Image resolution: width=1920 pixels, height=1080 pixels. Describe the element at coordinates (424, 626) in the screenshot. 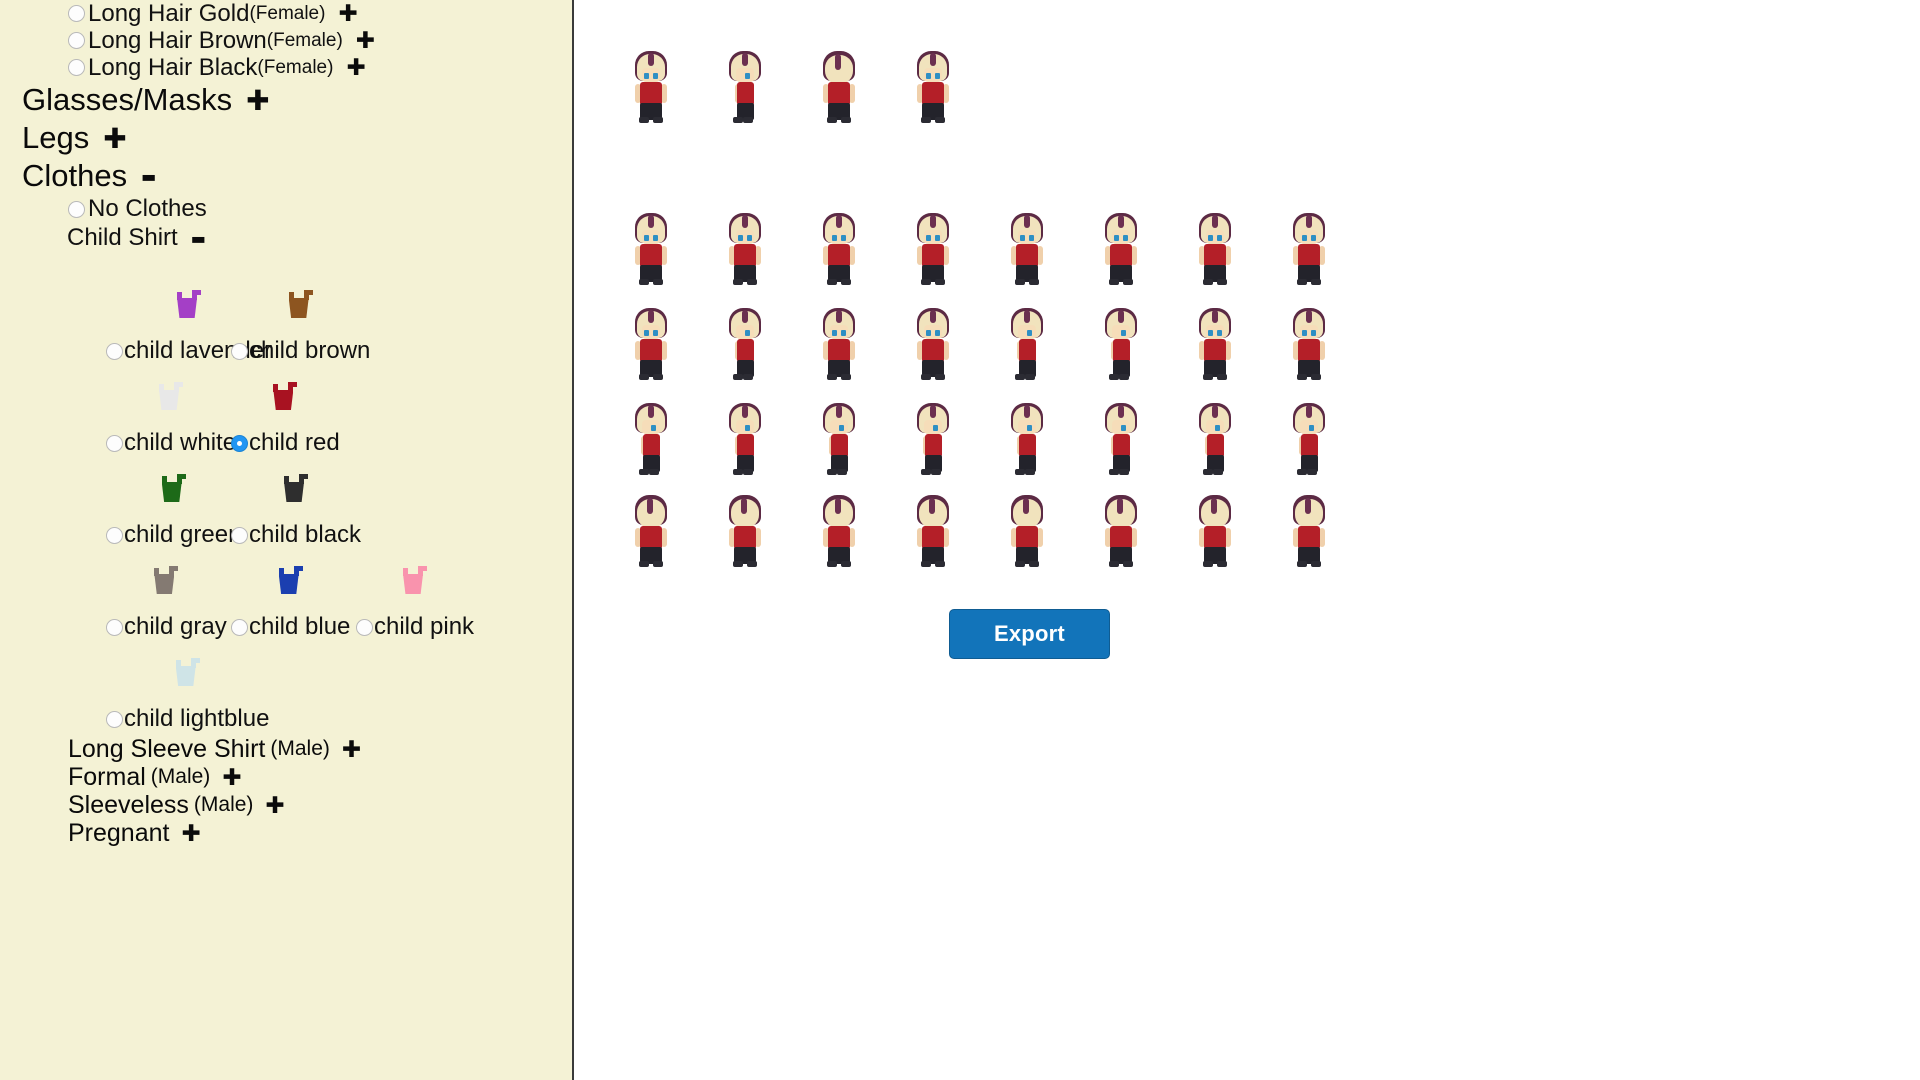

I see `shirt-color-label: child pink` at that location.